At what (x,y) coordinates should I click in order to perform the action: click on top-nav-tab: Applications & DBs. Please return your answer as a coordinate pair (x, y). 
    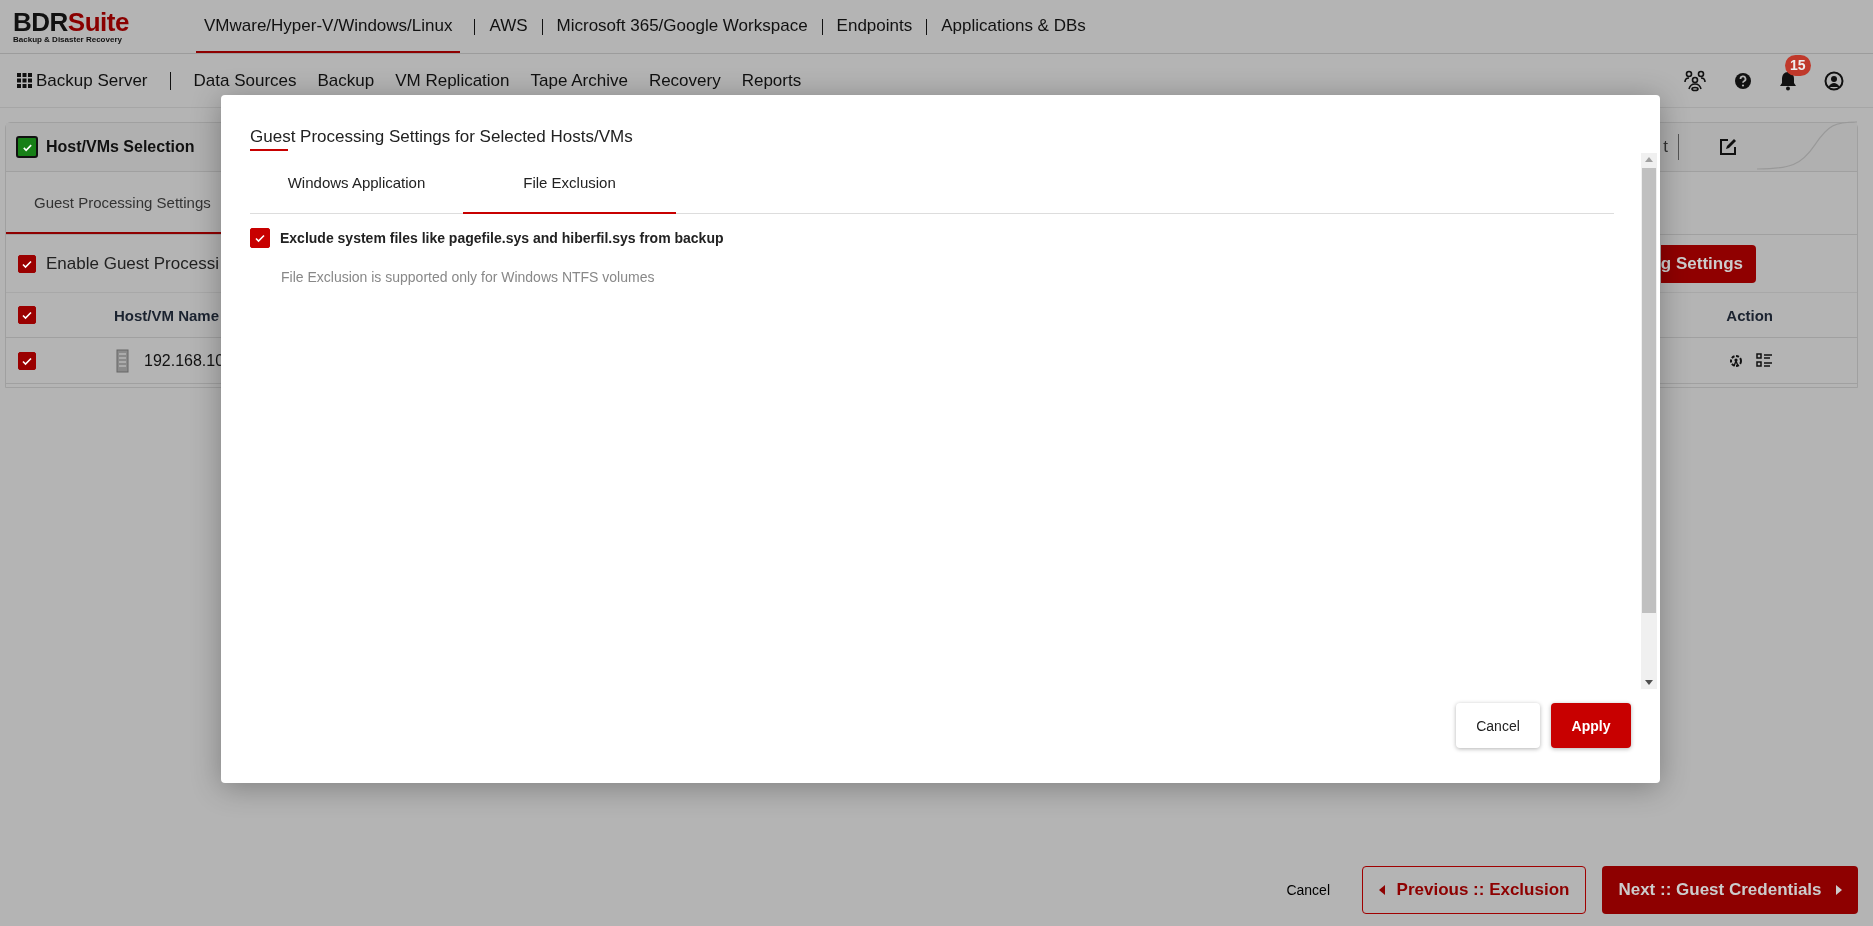
    Looking at the image, I should click on (1013, 26).